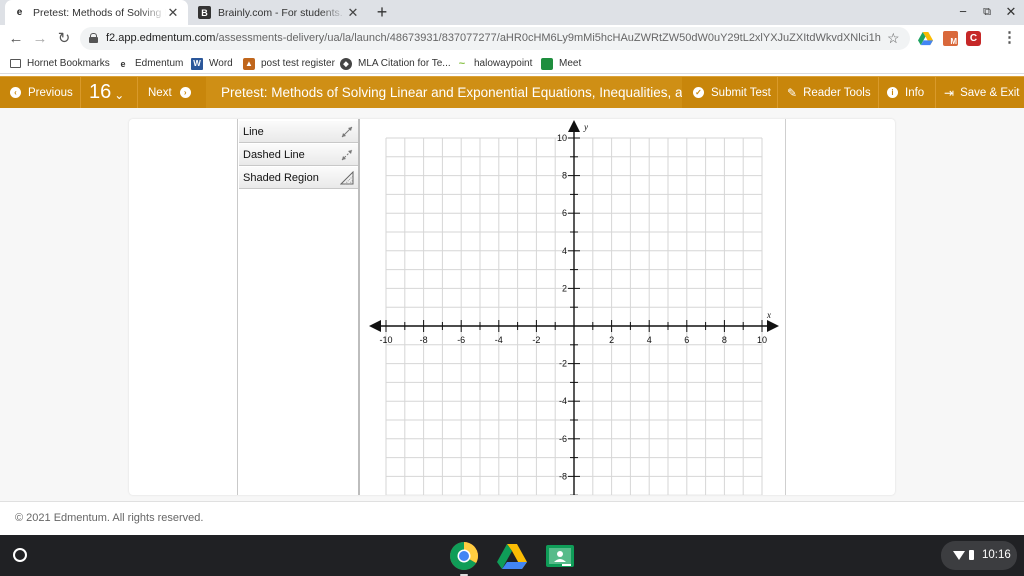 Image resolution: width=1024 pixels, height=576 pixels. Describe the element at coordinates (100, 92) in the screenshot. I see `question-number: 16` at that location.